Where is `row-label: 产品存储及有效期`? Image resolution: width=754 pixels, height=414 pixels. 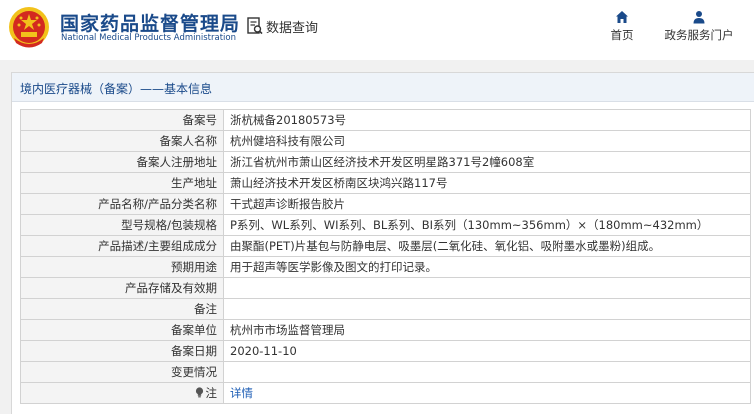 row-label: 产品存储及有效期 is located at coordinates (122, 288).